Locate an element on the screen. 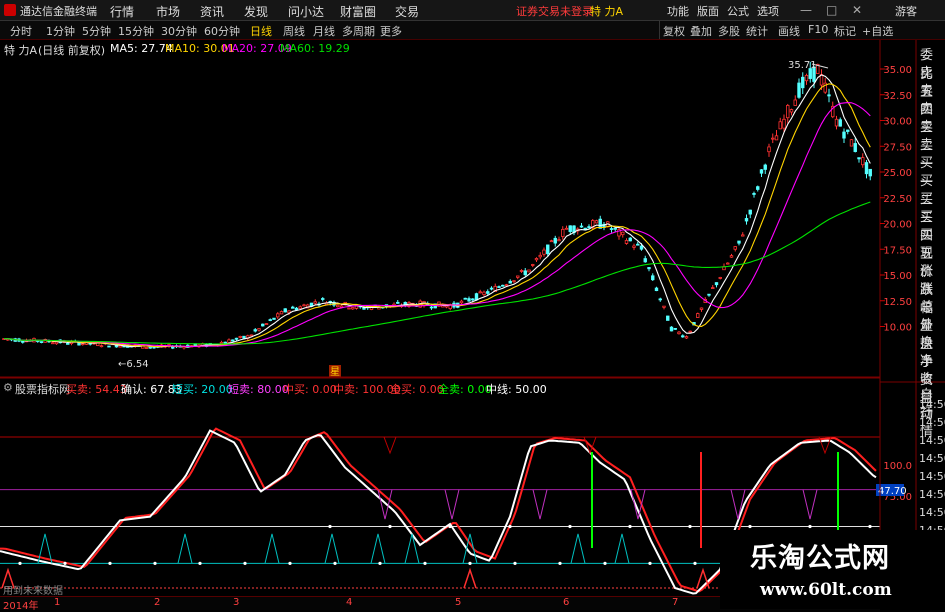 Image resolution: width=945 pixels, height=612 pixels. tab-5min: 5分钟 is located at coordinates (96, 31).